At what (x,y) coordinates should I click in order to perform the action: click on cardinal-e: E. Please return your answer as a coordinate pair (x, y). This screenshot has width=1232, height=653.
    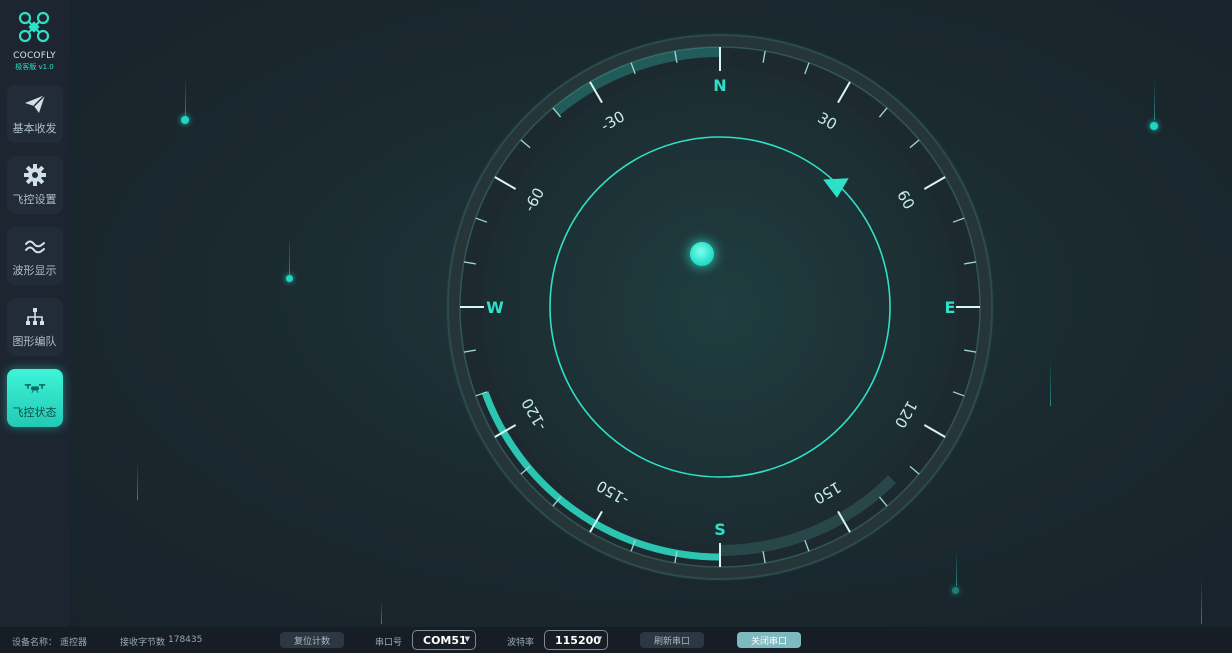
    Looking at the image, I should click on (950, 307).